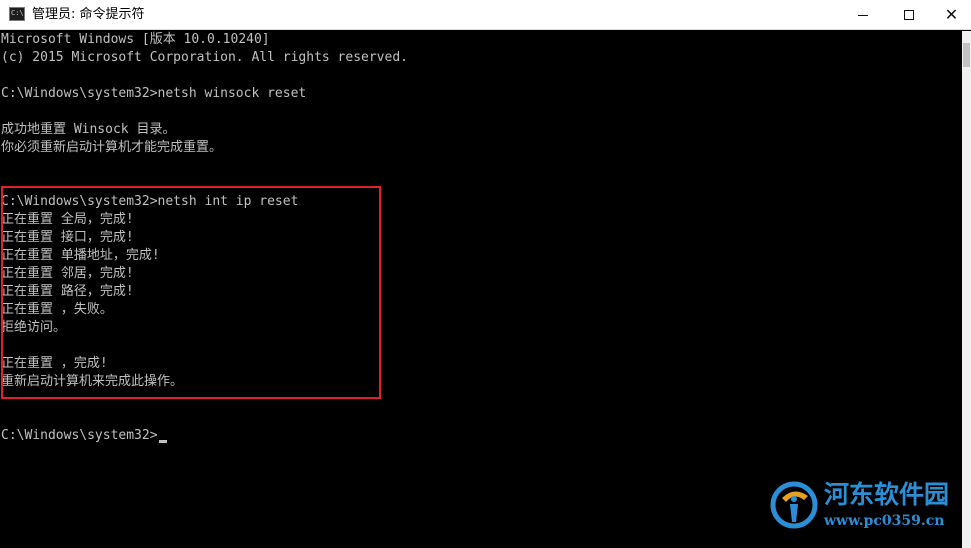  I want to click on watermark-url: www.pc0359.cn, so click(884, 521).